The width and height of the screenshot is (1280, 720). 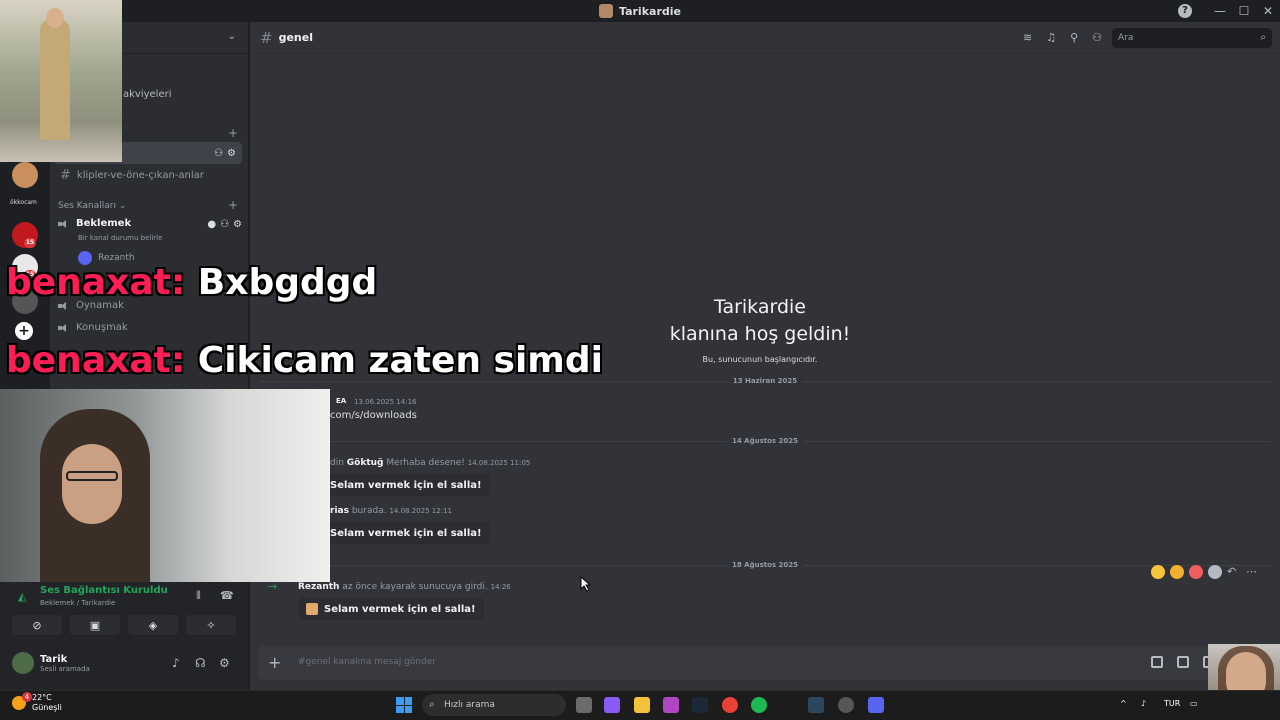 I want to click on gif-icon, so click(x=1183, y=662).